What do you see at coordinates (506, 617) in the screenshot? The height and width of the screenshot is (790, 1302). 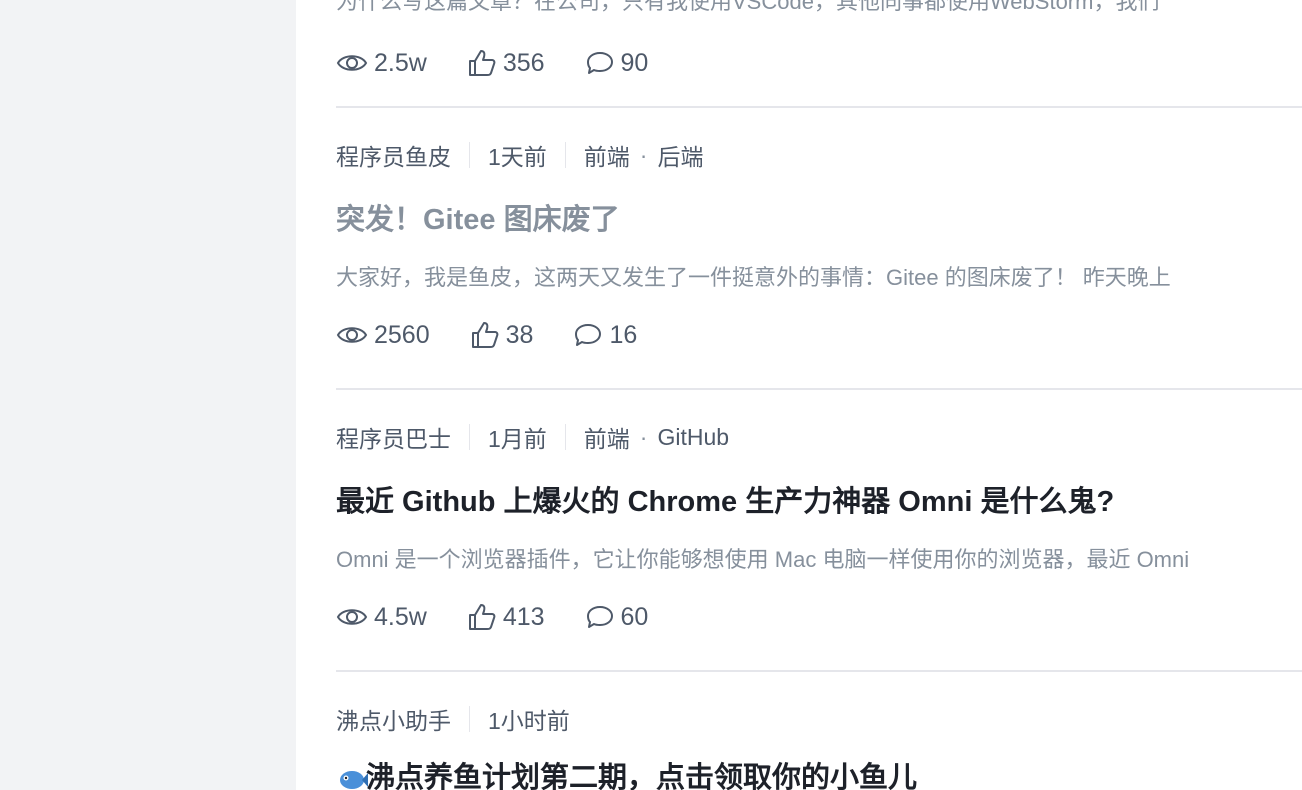 I see `likes-stat: 413` at bounding box center [506, 617].